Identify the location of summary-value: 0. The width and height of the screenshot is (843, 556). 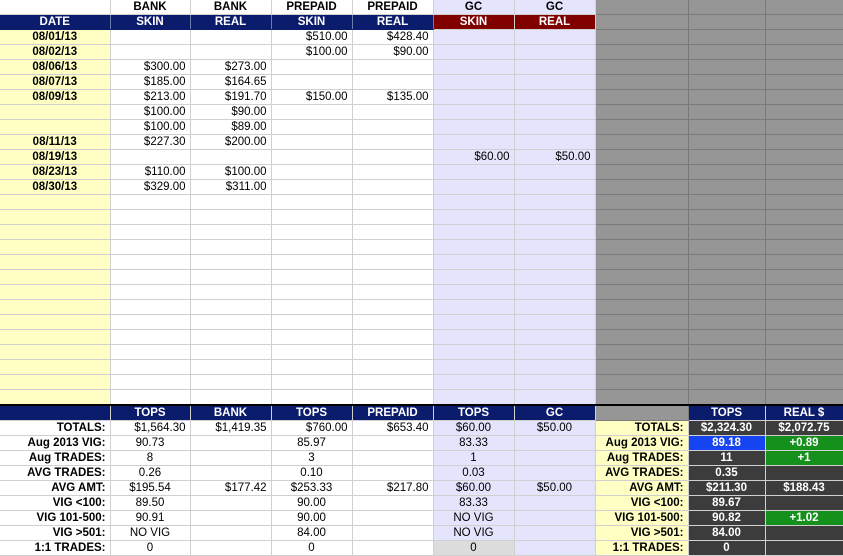
(474, 548).